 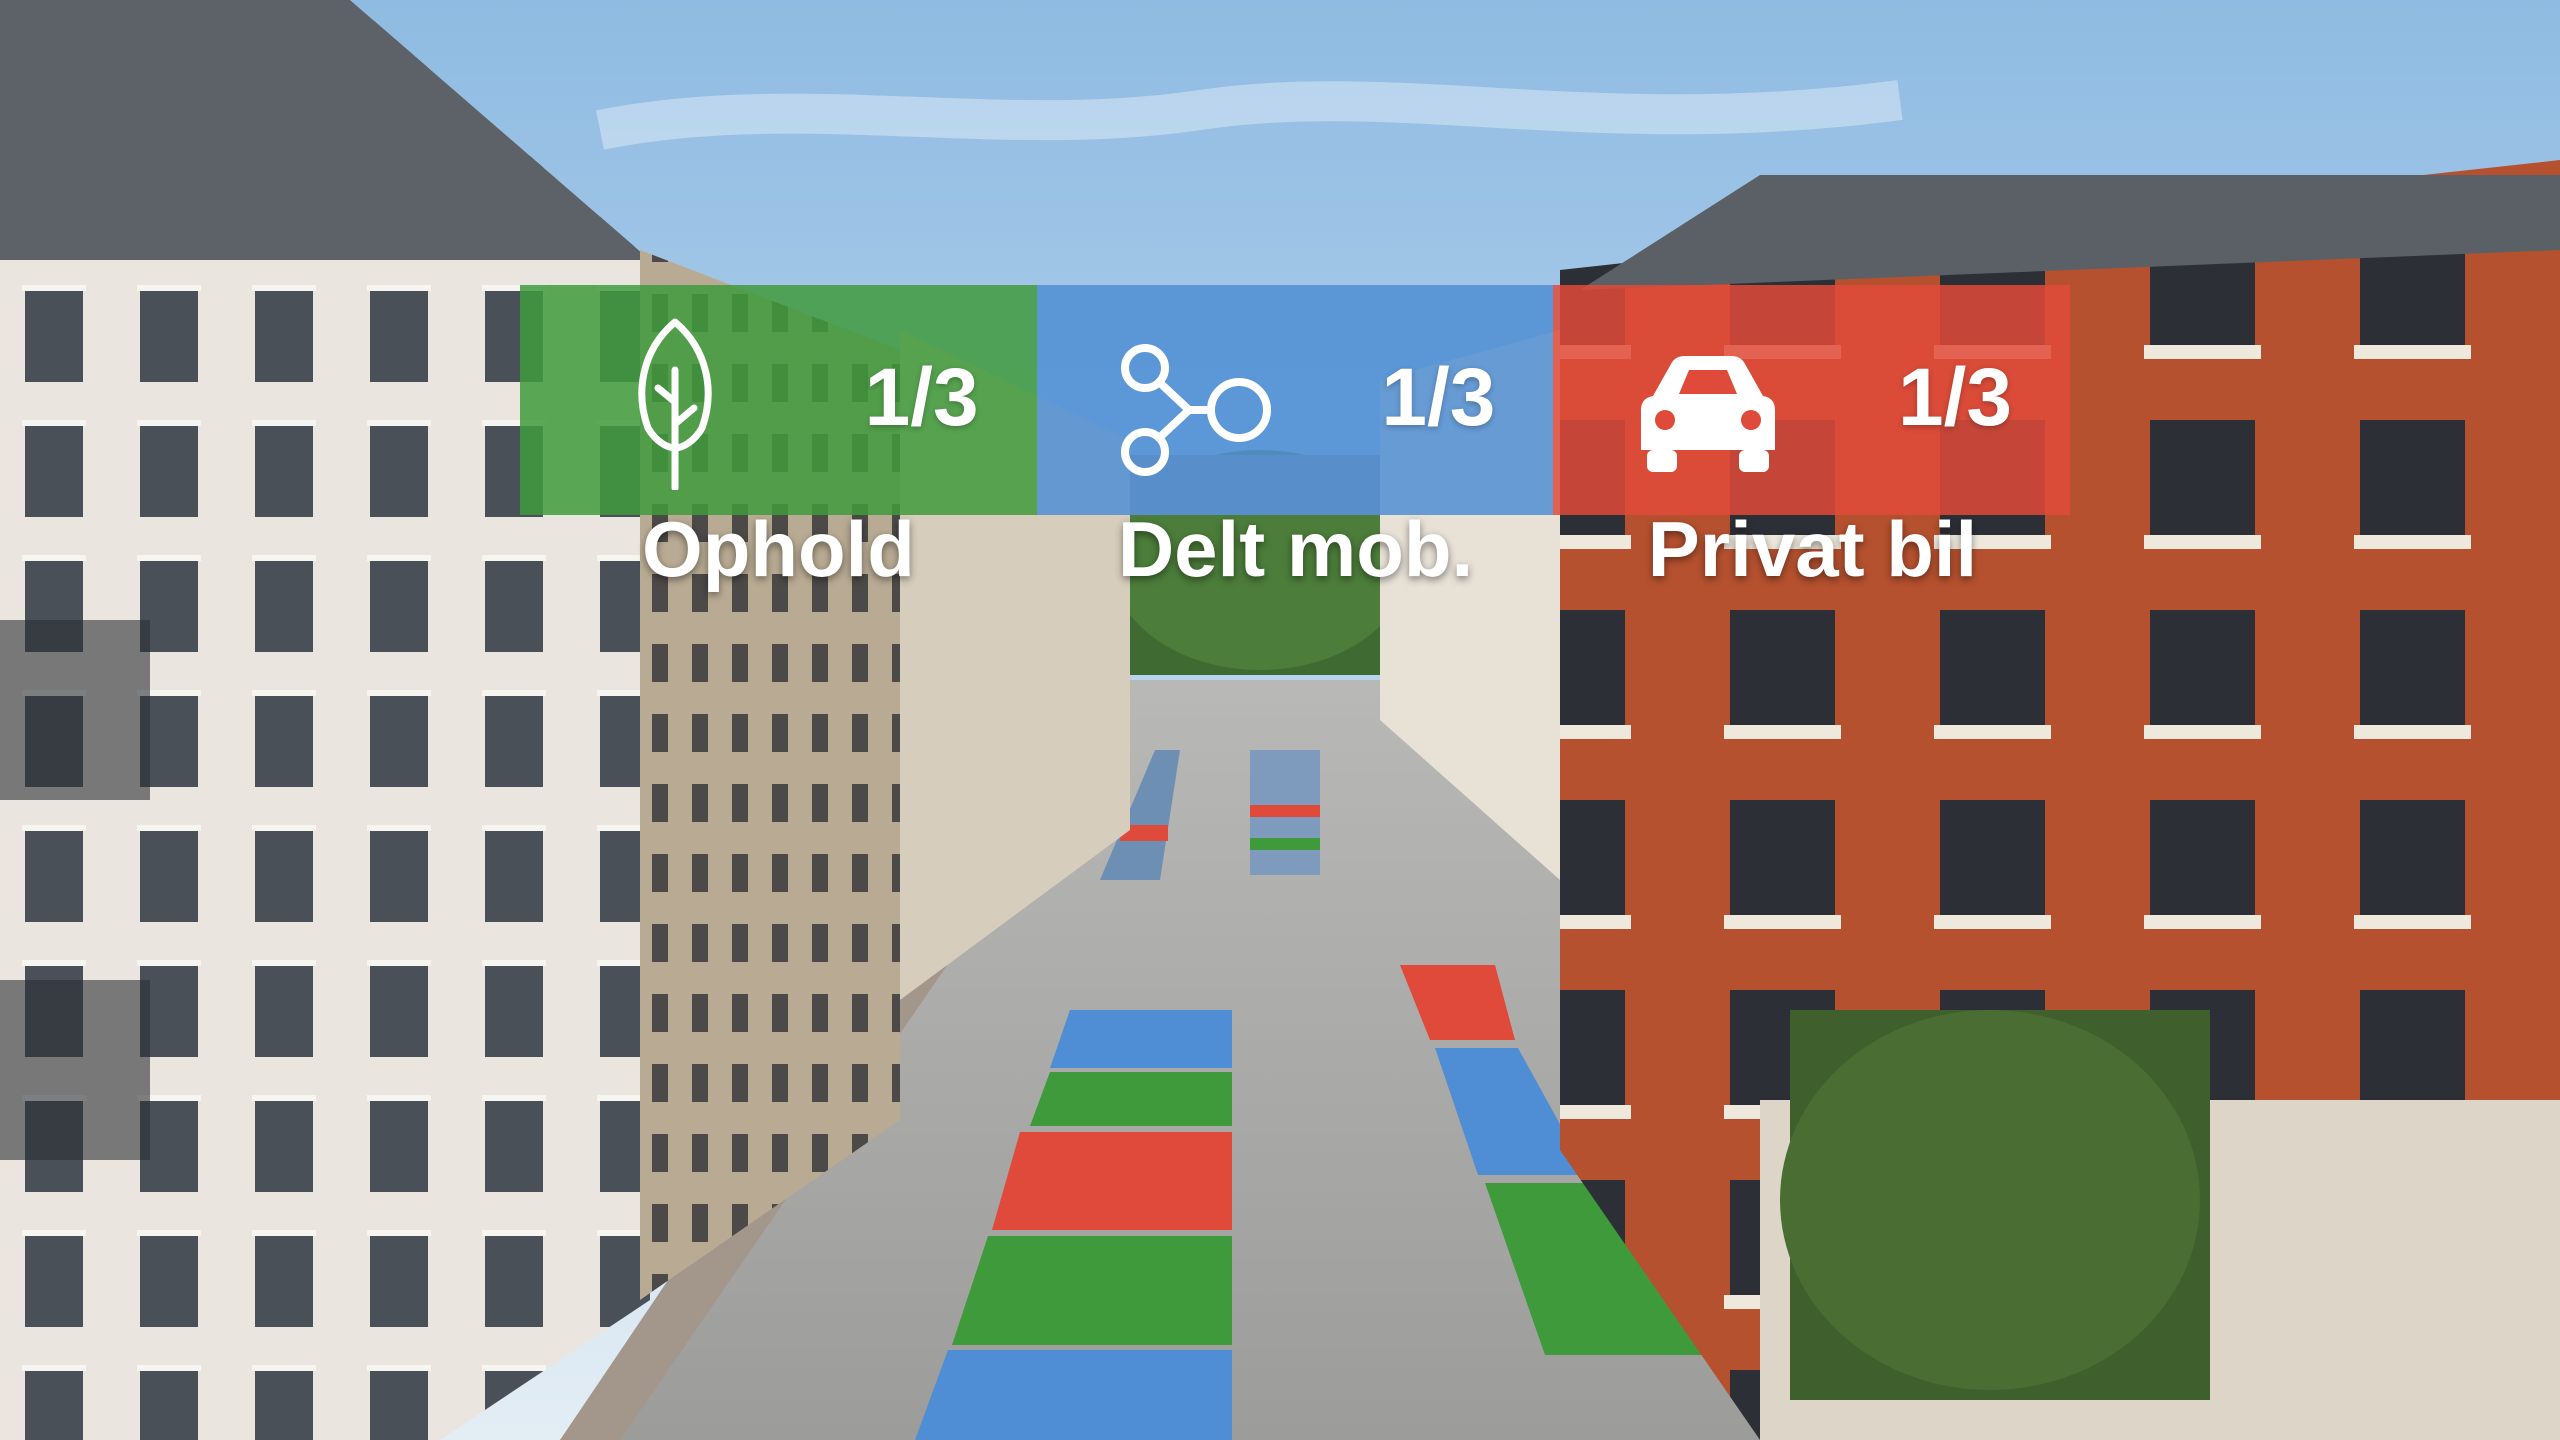 What do you see at coordinates (778, 400) in the screenshot?
I see `legend-panel-ophold: 1/3` at bounding box center [778, 400].